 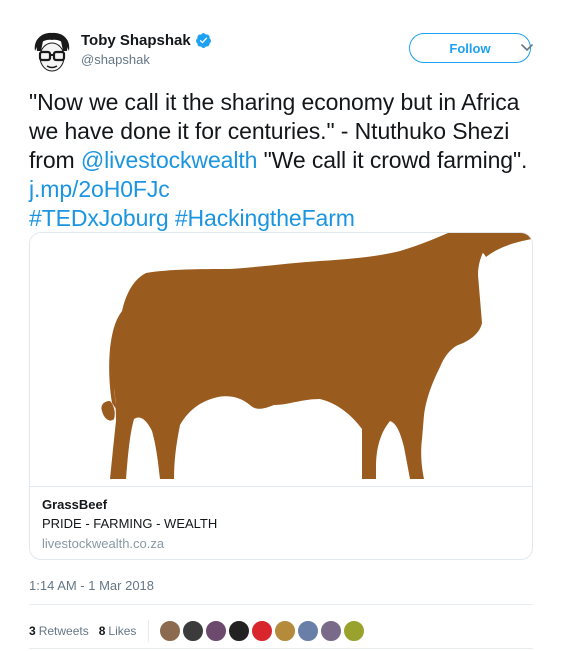 I want to click on card-description: PRIDE - FARMING - WEALTH, so click(x=130, y=523).